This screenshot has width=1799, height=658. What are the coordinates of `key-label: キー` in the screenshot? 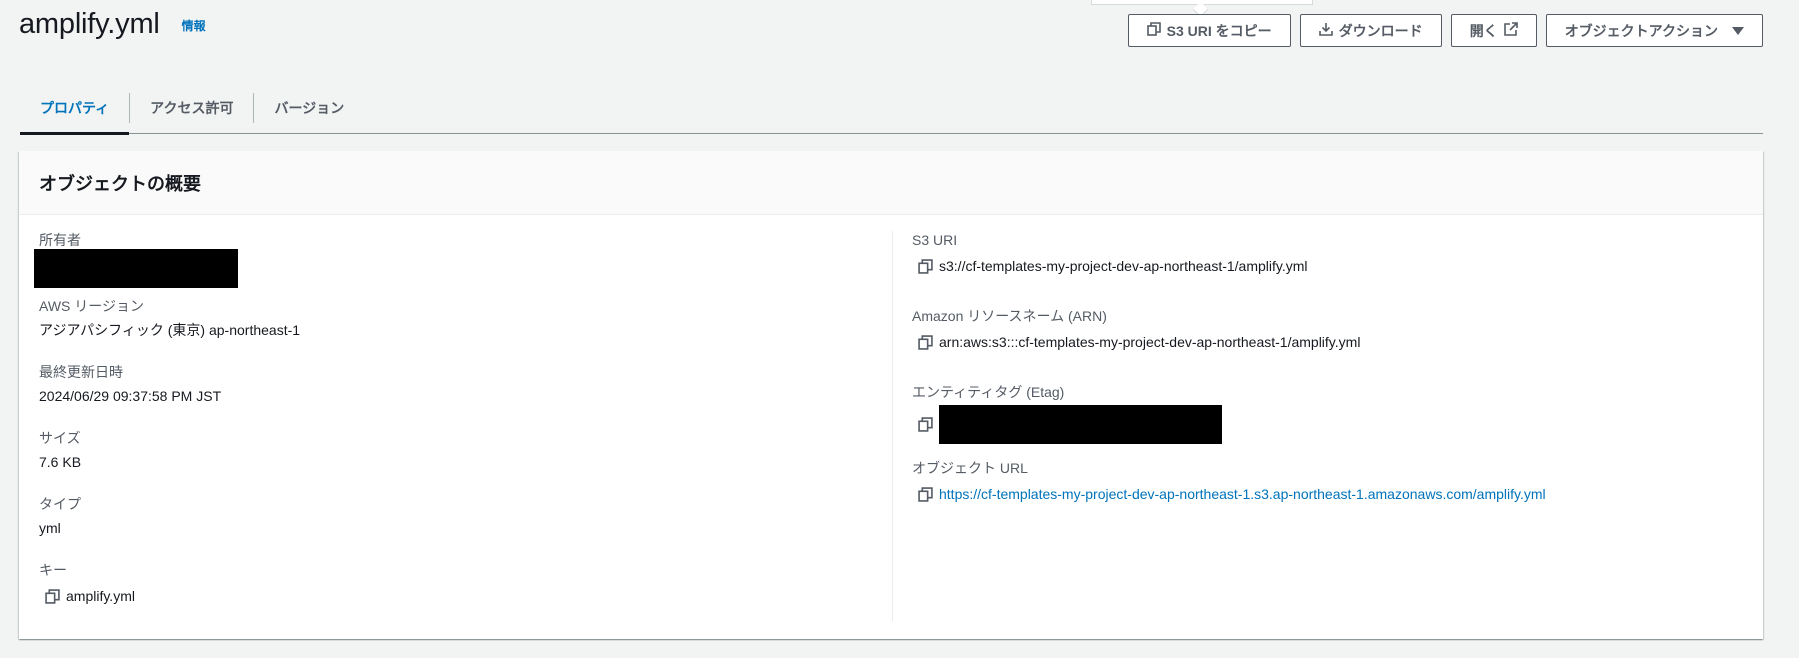 It's located at (53, 570).